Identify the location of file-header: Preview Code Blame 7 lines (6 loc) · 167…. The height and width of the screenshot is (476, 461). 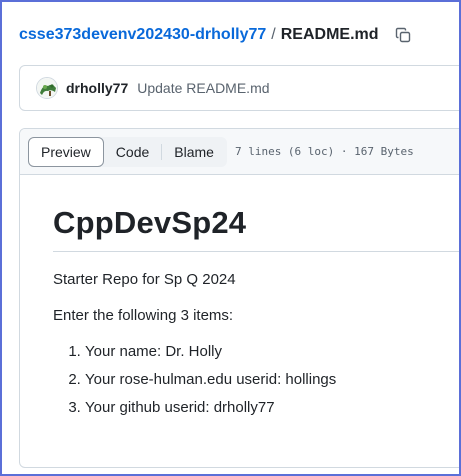
(239, 152).